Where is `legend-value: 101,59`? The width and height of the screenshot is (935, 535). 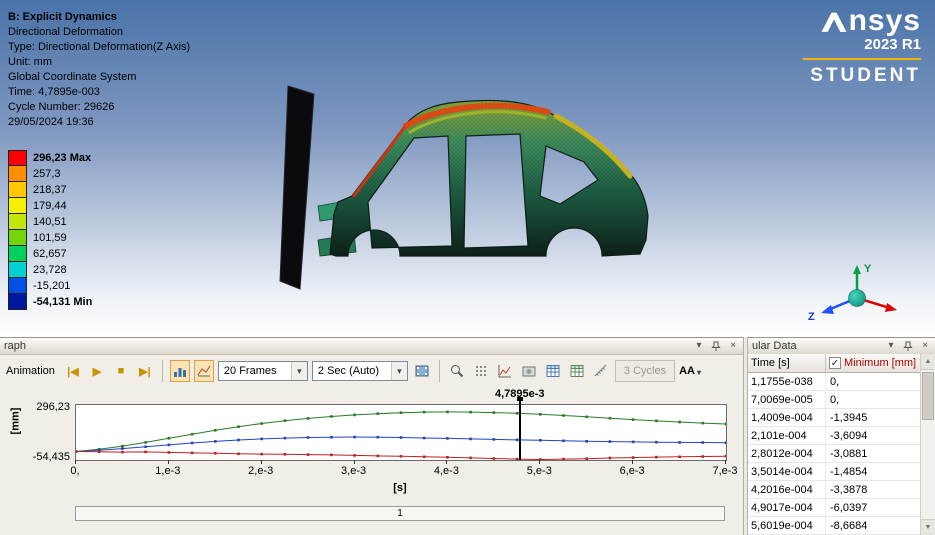 legend-value: 101,59 is located at coordinates (50, 238).